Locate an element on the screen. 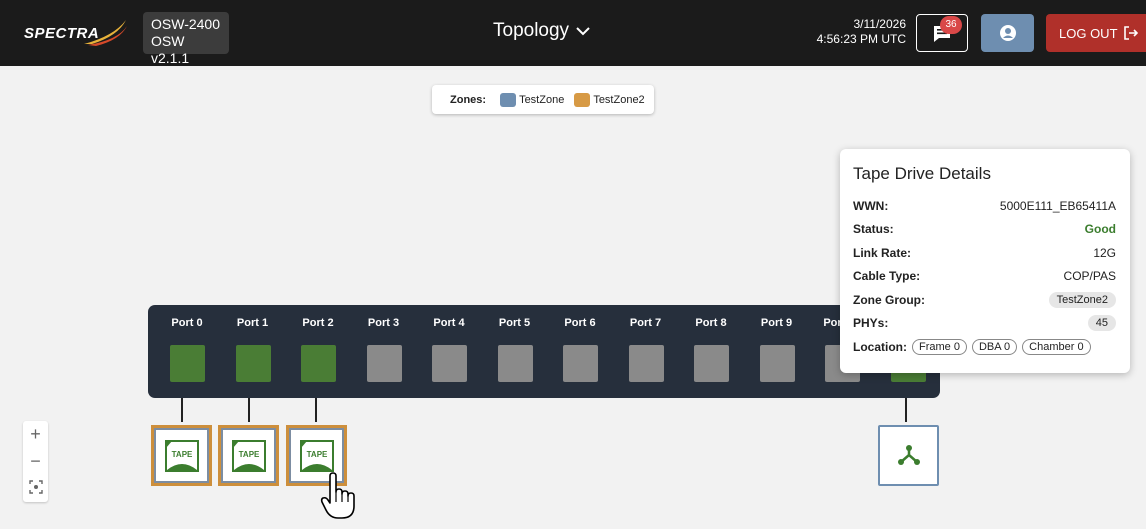  expander-device is located at coordinates (908, 455).